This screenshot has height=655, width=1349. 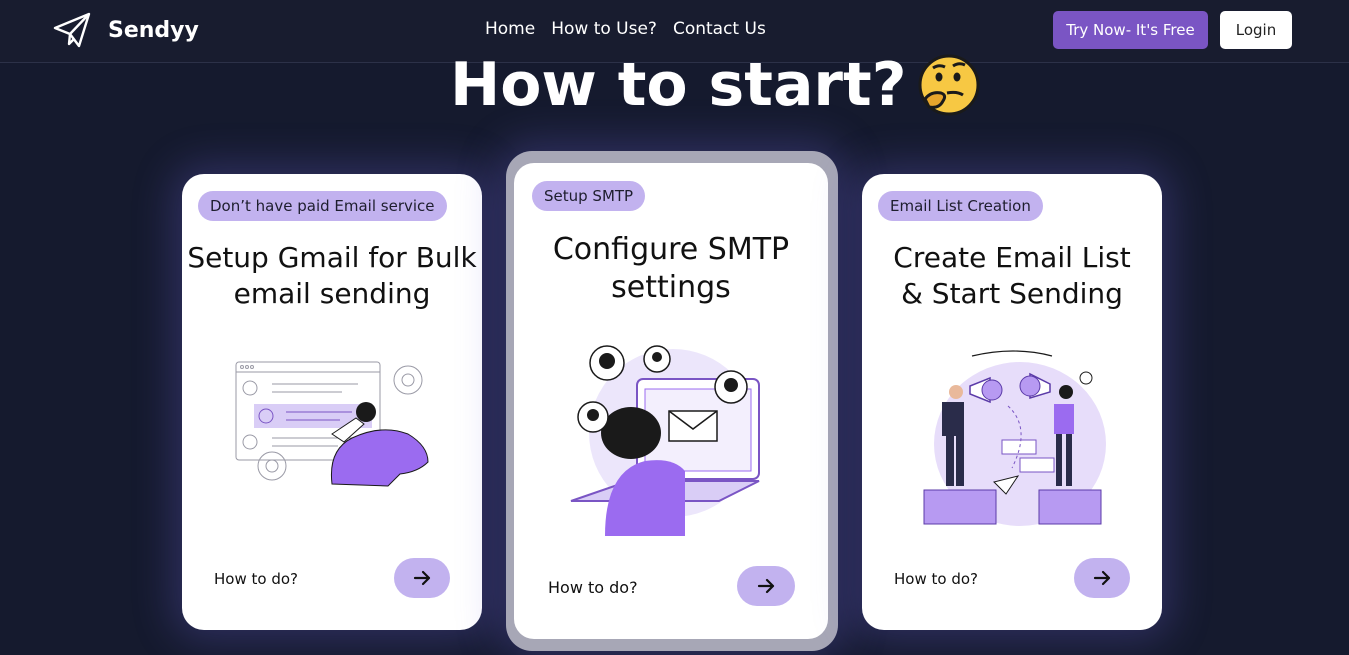 I want to click on card-title: Create Email List & Start Sending, so click(x=1012, y=275).